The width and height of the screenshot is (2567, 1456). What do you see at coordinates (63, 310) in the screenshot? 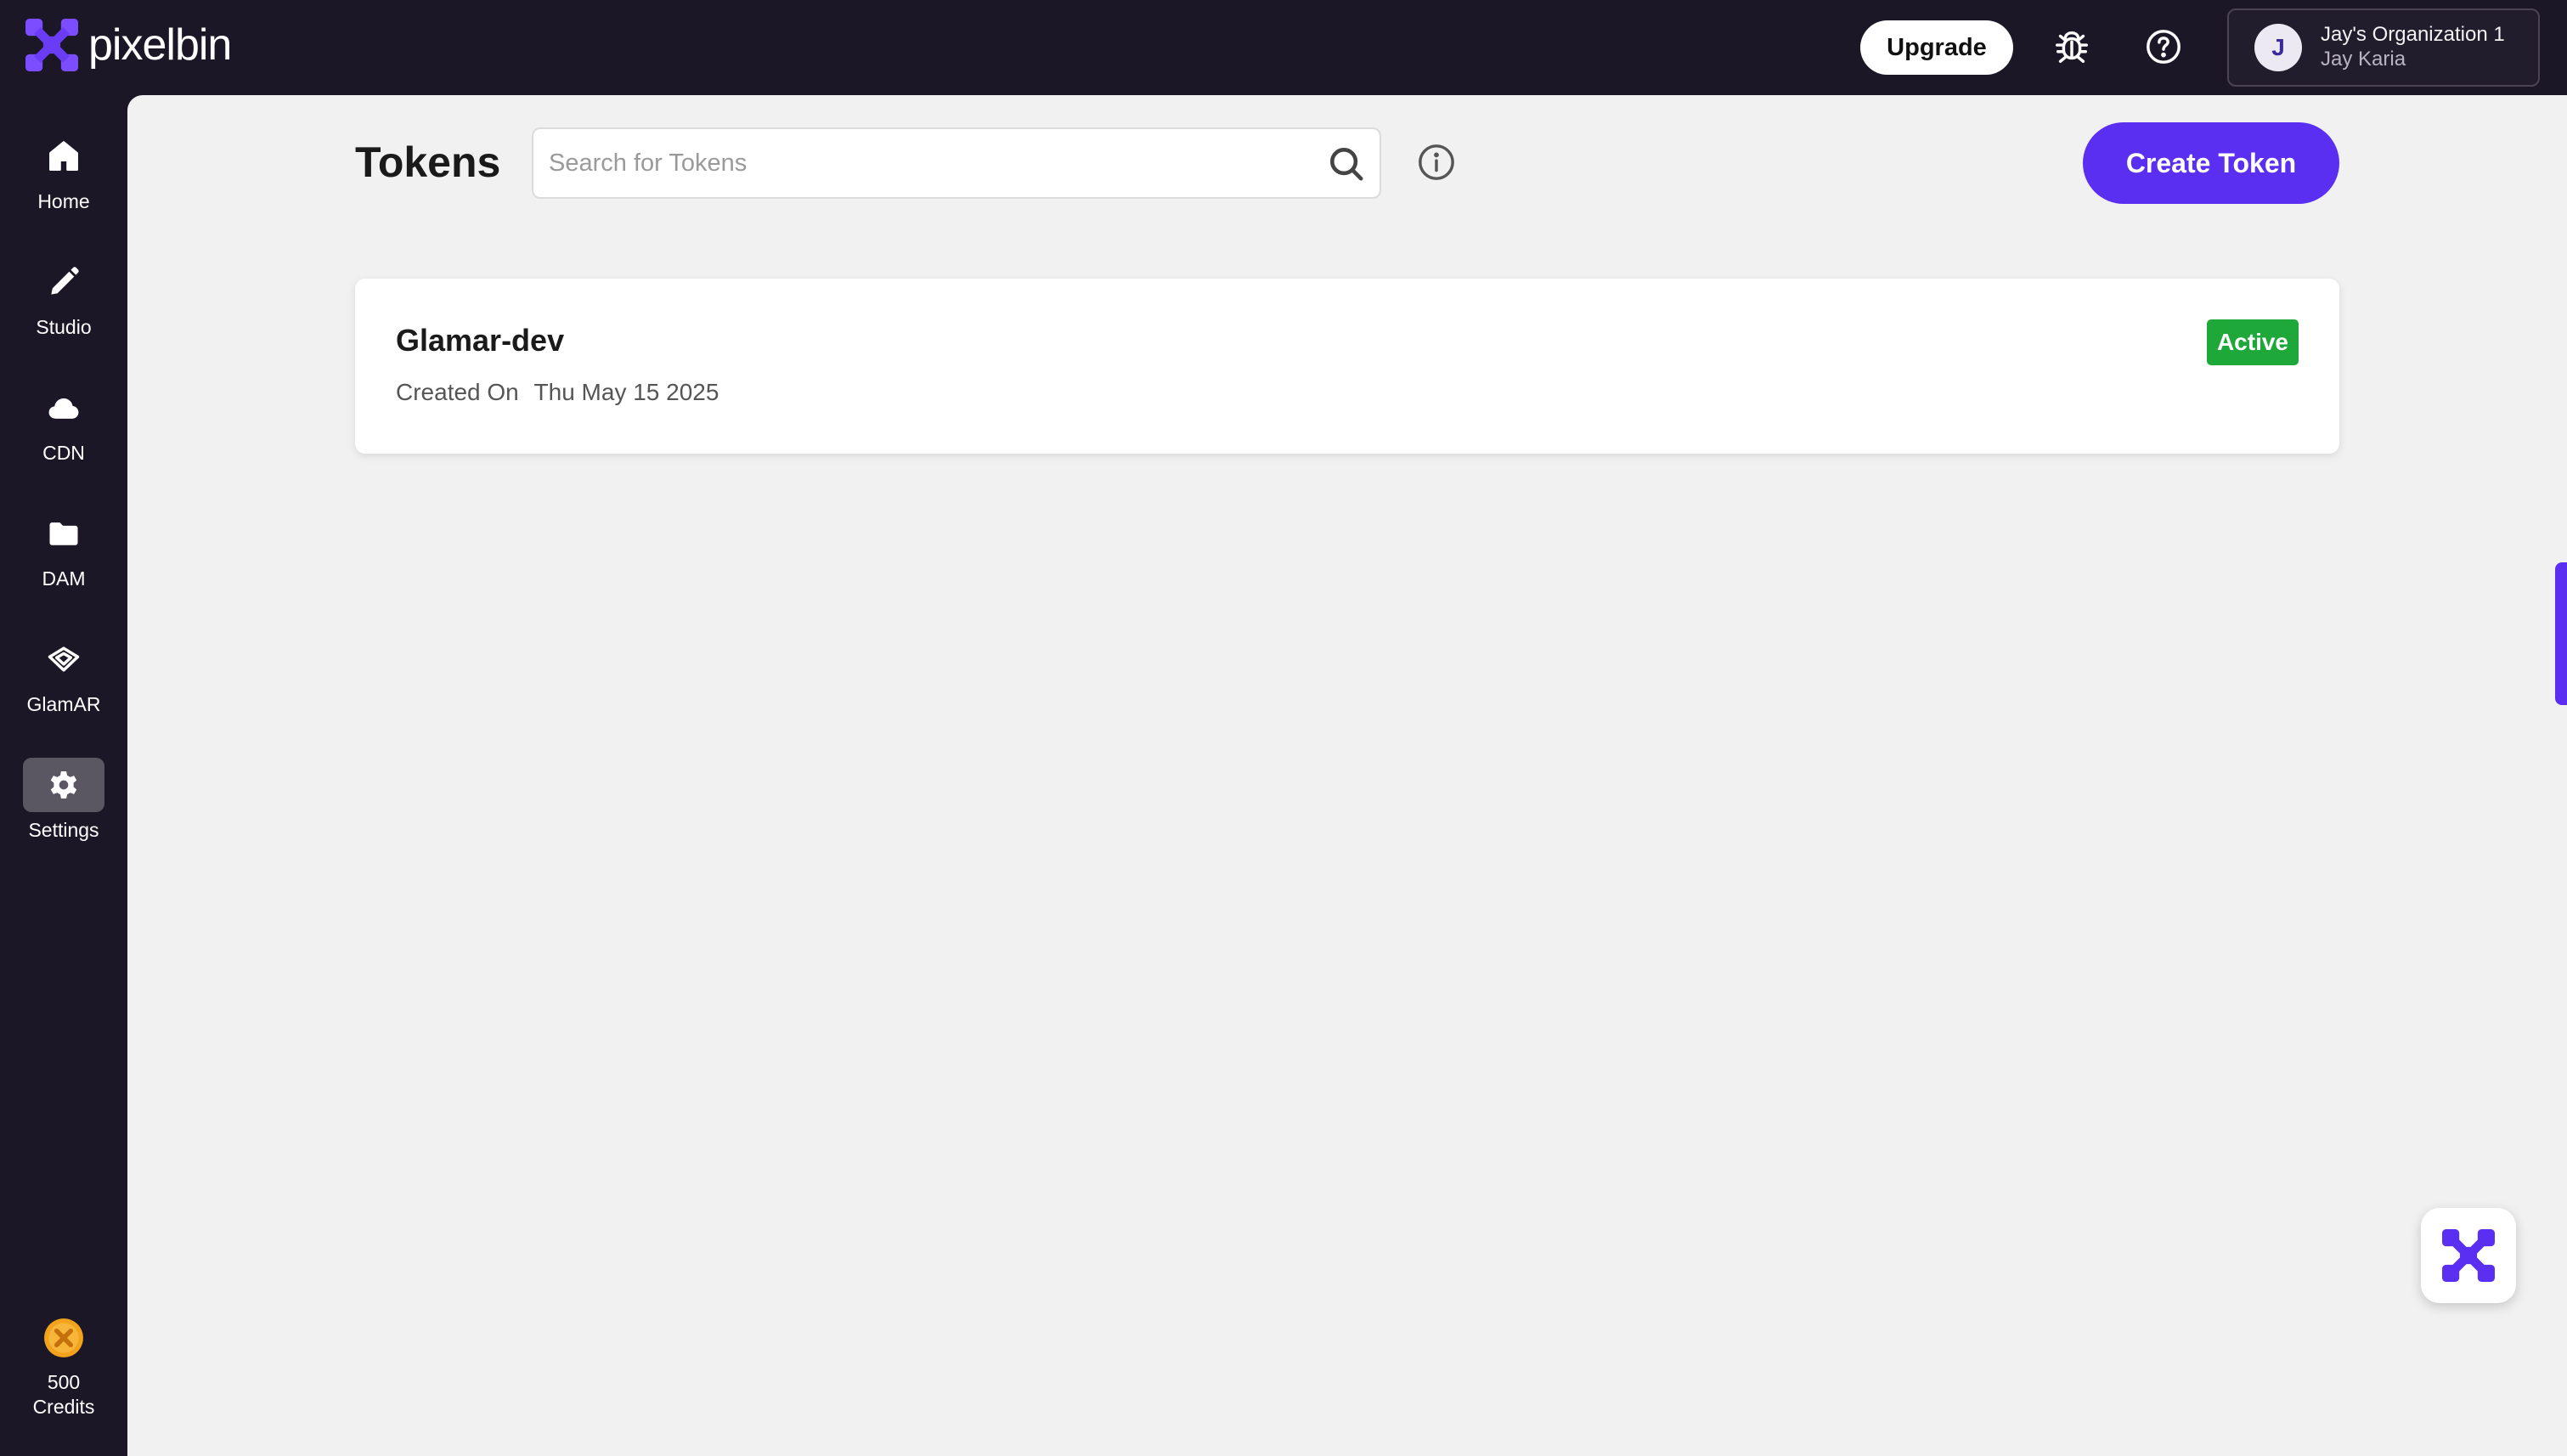
I see `sidebar-item-studio: Studio` at bounding box center [63, 310].